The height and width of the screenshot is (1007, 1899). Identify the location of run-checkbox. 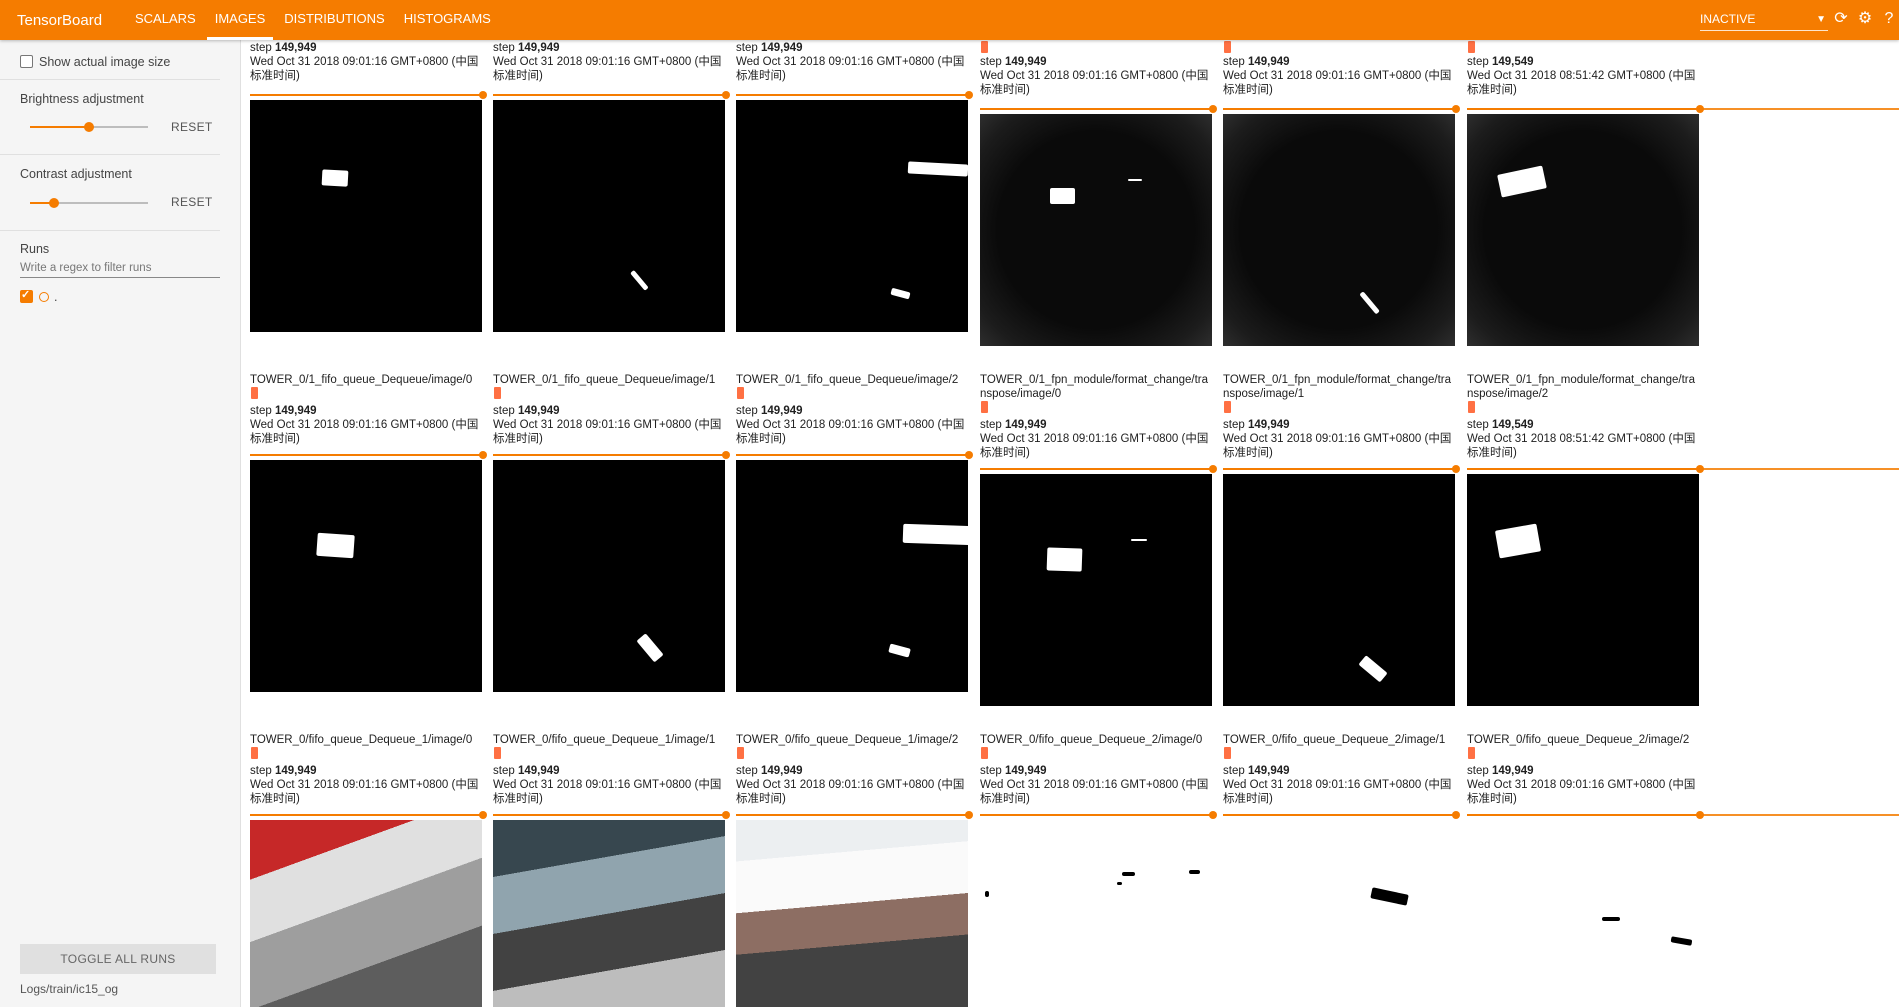
(26, 295).